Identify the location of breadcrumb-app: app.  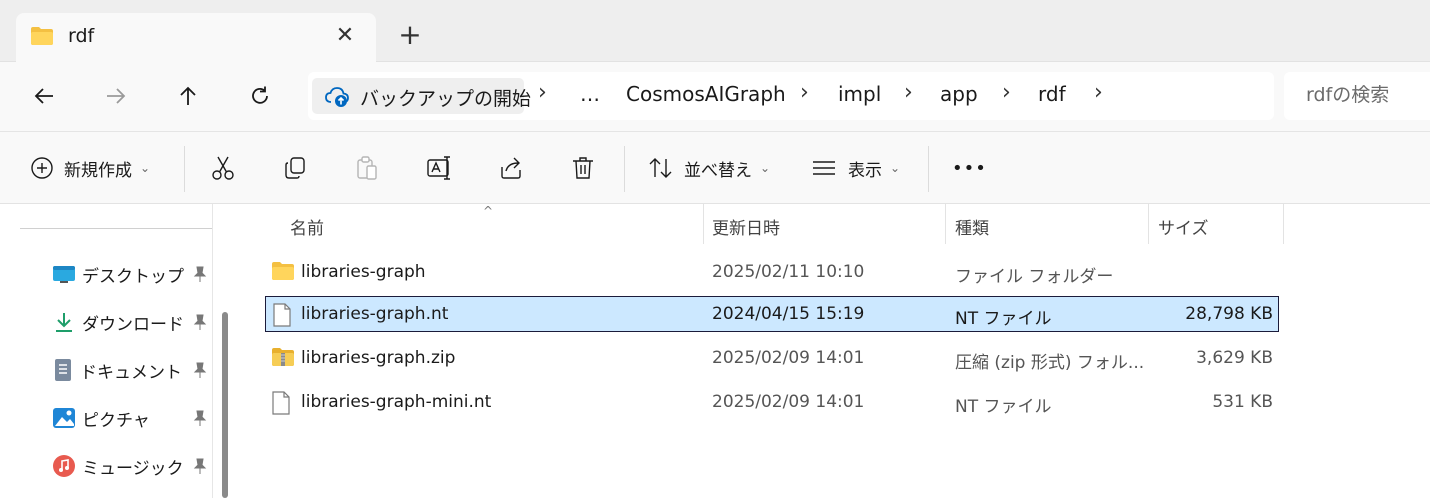
(959, 94).